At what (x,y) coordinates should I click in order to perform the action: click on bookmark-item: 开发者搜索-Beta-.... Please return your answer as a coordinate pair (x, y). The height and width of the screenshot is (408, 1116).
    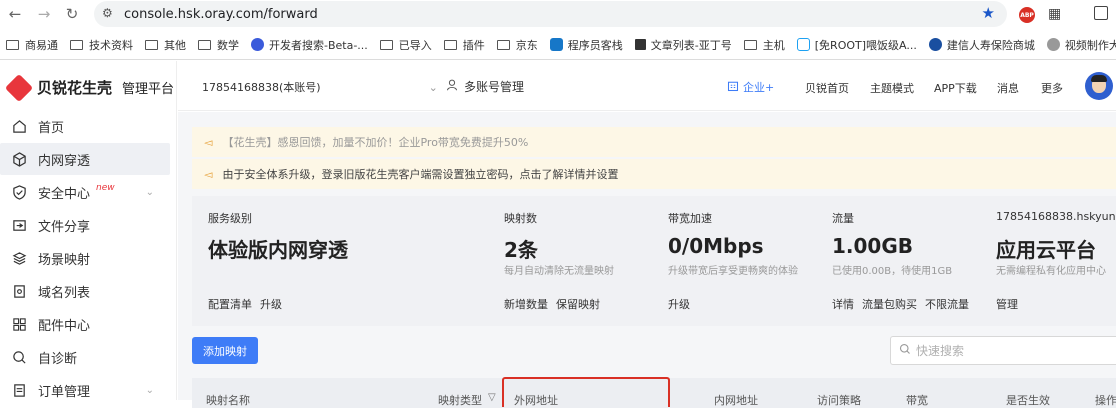
    Looking at the image, I should click on (309, 45).